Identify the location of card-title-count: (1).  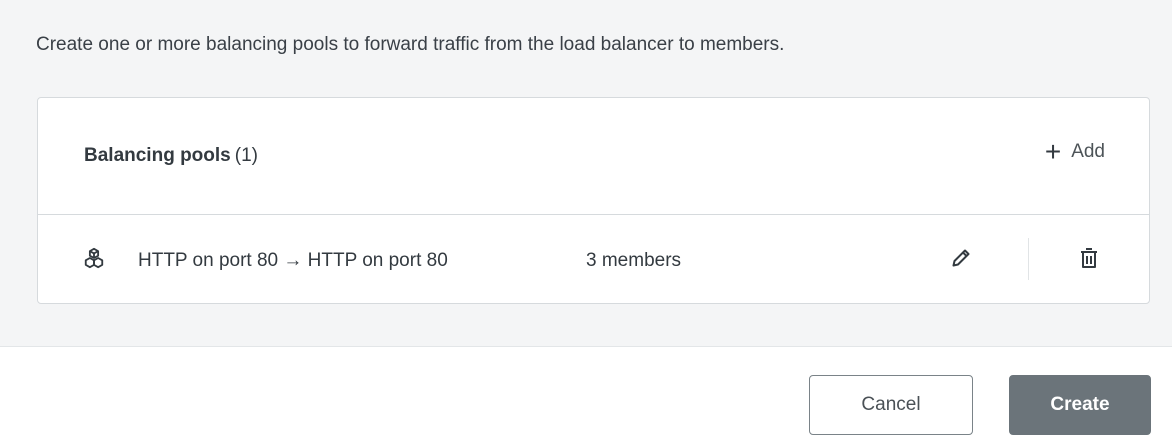
(246, 155).